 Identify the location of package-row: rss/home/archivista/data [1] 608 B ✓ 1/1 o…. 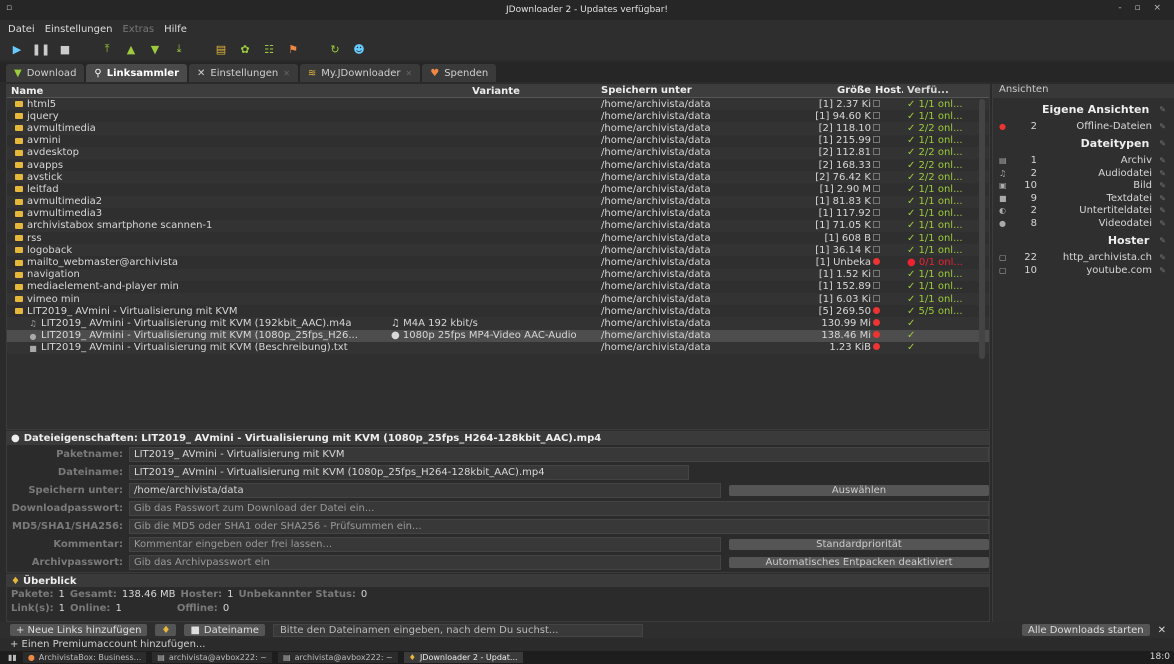
(498, 238).